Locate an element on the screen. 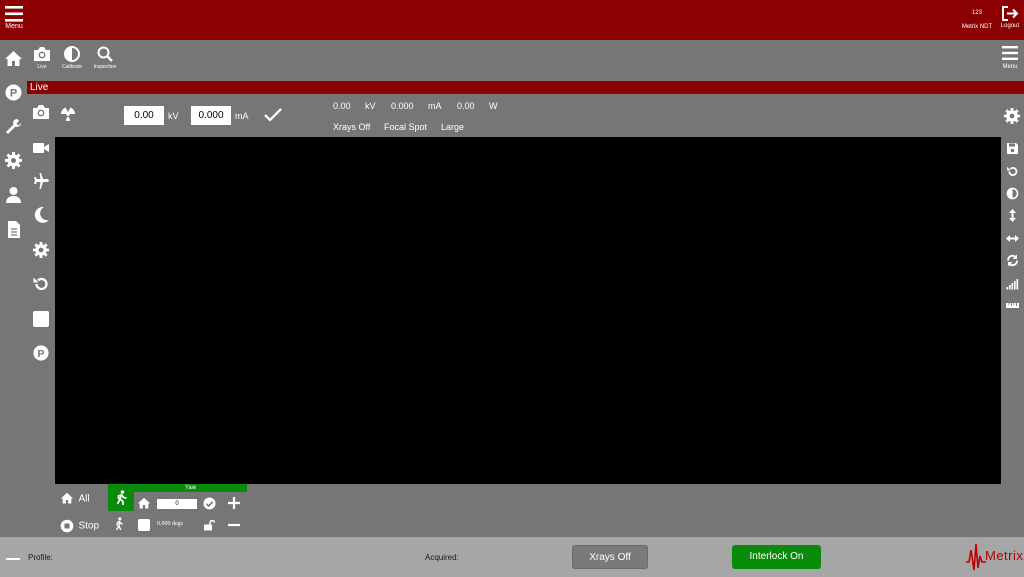 The width and height of the screenshot is (1024, 577). logout-button: Logout is located at coordinates (1010, 17).